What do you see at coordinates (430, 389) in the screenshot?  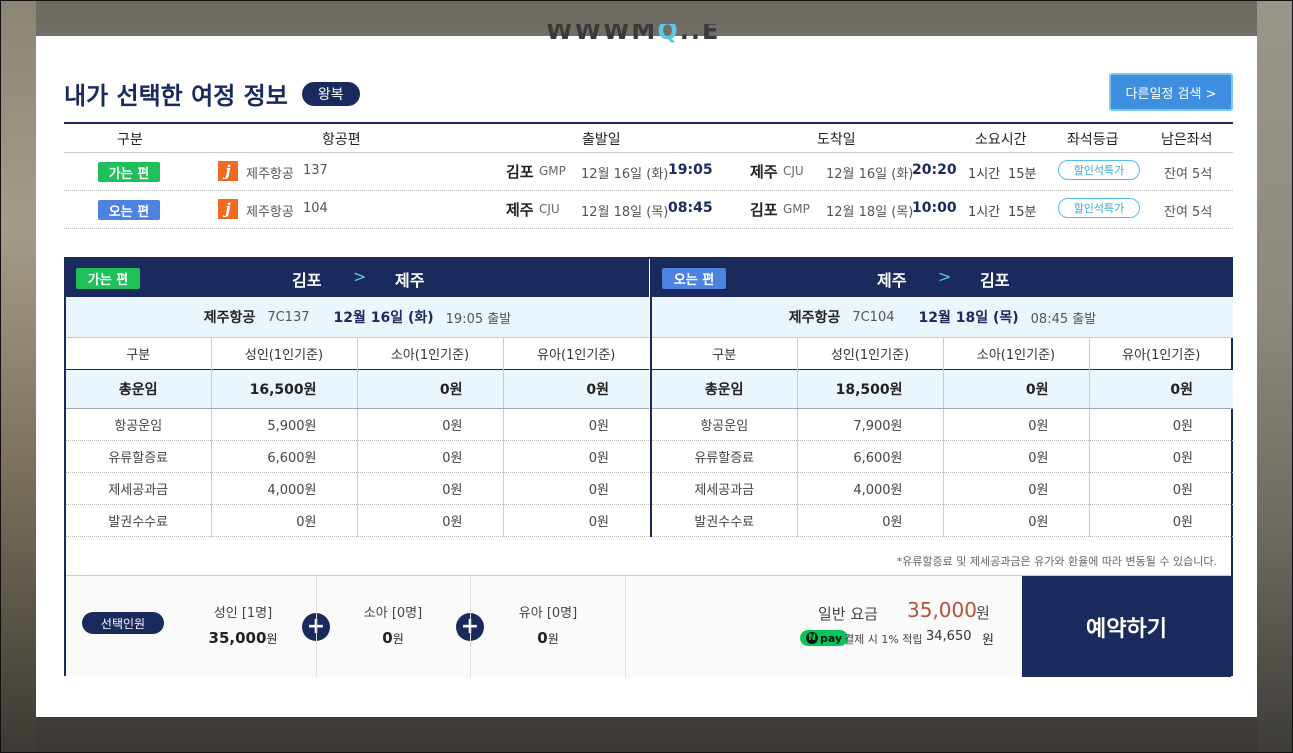 I see `total-fare-child: 0원` at bounding box center [430, 389].